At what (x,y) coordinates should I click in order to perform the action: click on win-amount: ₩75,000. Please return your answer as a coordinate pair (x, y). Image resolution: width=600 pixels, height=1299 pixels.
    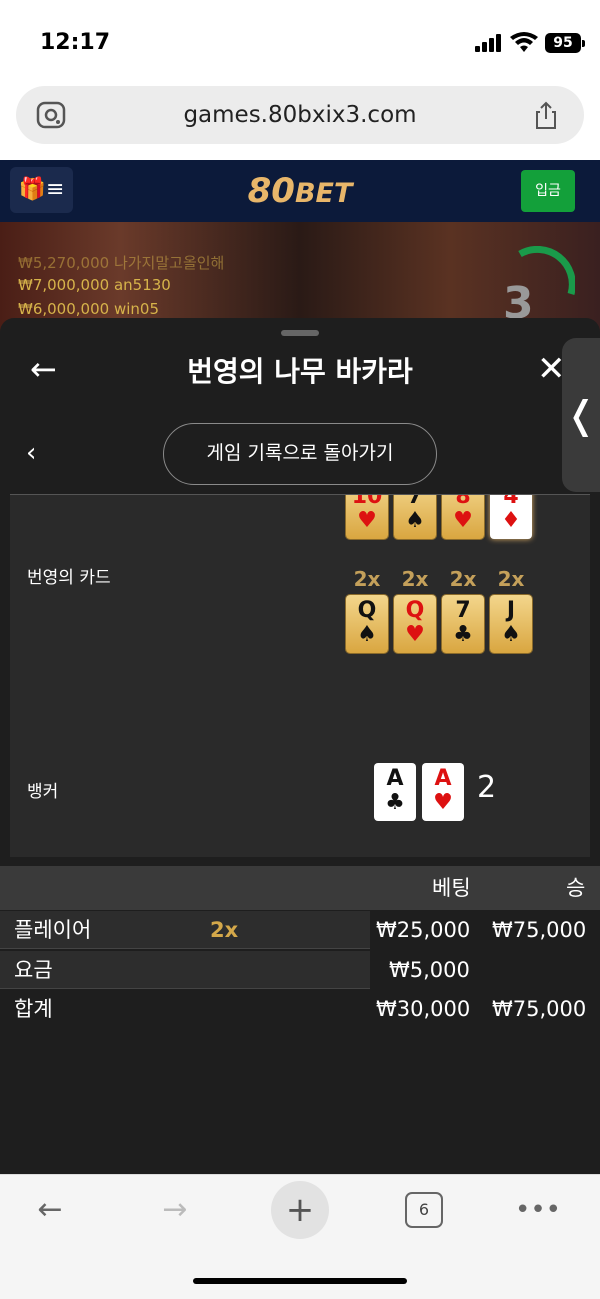
    Looking at the image, I should click on (539, 930).